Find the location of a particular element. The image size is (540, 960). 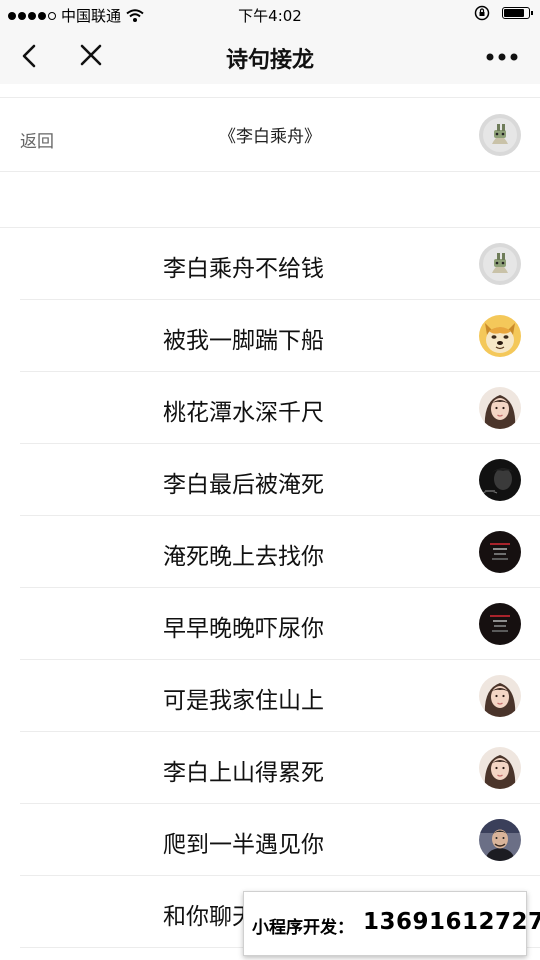

status-bar: 中国联通 下午4:02 is located at coordinates (270, 14).